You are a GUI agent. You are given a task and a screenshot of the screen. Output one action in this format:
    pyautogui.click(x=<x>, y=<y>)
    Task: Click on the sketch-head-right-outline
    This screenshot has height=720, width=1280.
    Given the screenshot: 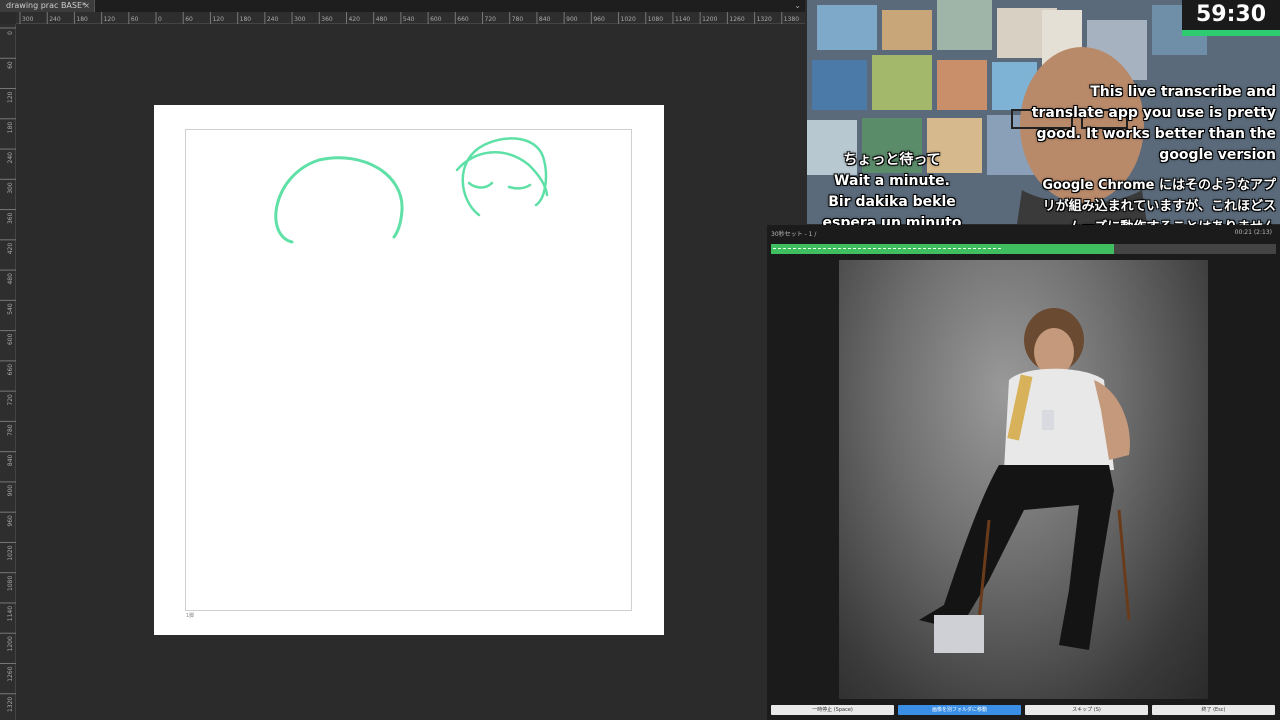 What is the action you would take?
    pyautogui.click(x=504, y=177)
    